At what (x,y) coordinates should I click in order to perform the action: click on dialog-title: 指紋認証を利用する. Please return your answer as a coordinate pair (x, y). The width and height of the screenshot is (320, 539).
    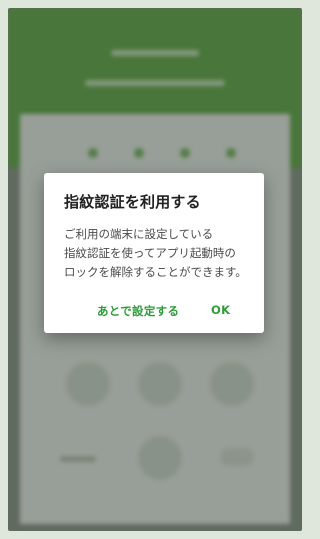
    Looking at the image, I should click on (132, 202).